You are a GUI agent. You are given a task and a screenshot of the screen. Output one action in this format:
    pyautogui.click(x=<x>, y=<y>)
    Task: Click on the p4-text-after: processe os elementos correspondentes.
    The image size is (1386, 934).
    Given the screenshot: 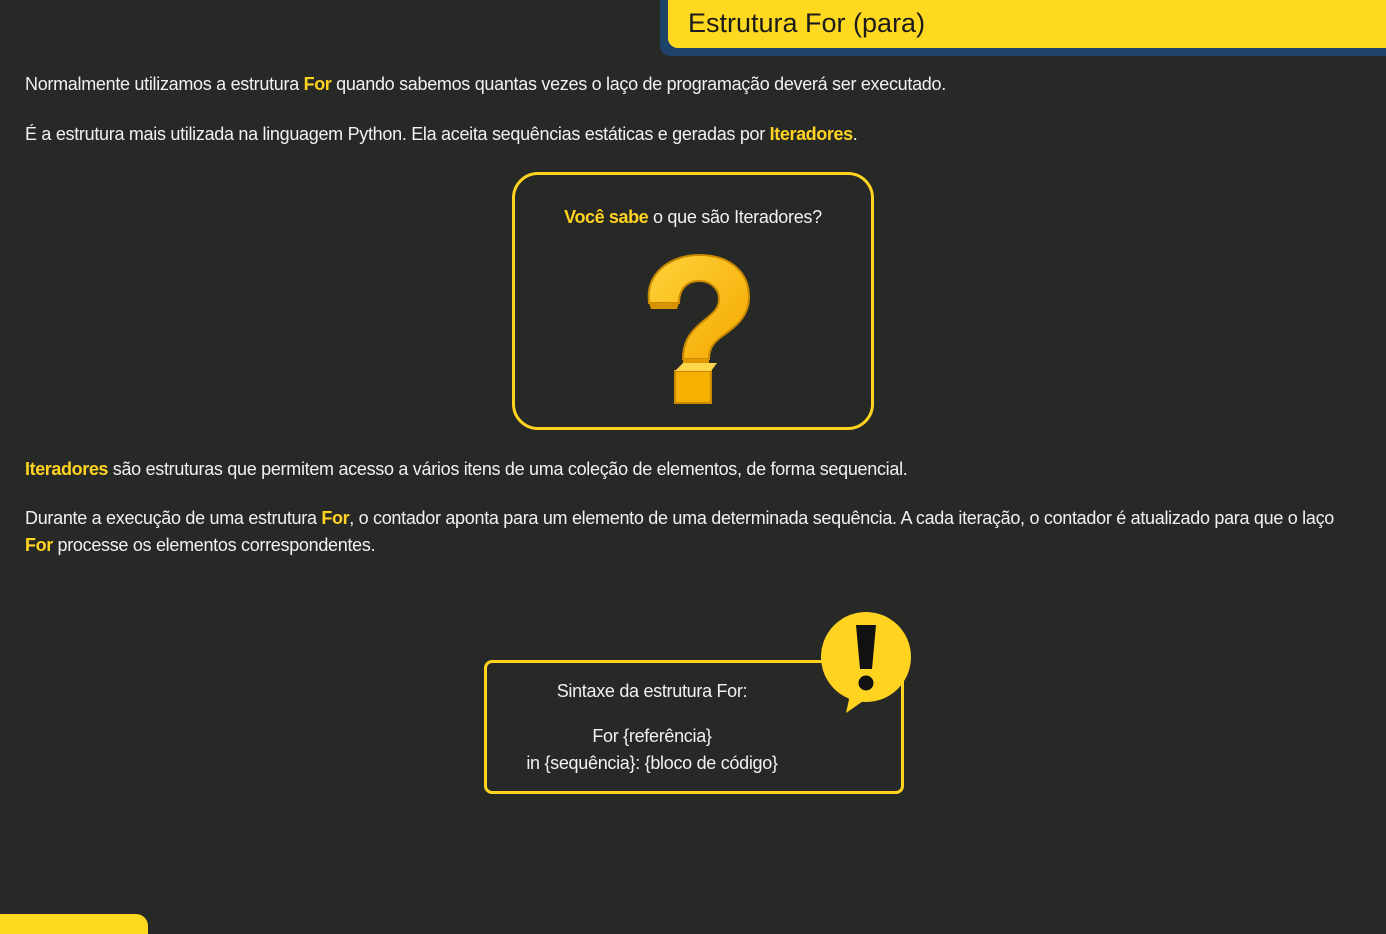 What is the action you would take?
    pyautogui.click(x=214, y=545)
    